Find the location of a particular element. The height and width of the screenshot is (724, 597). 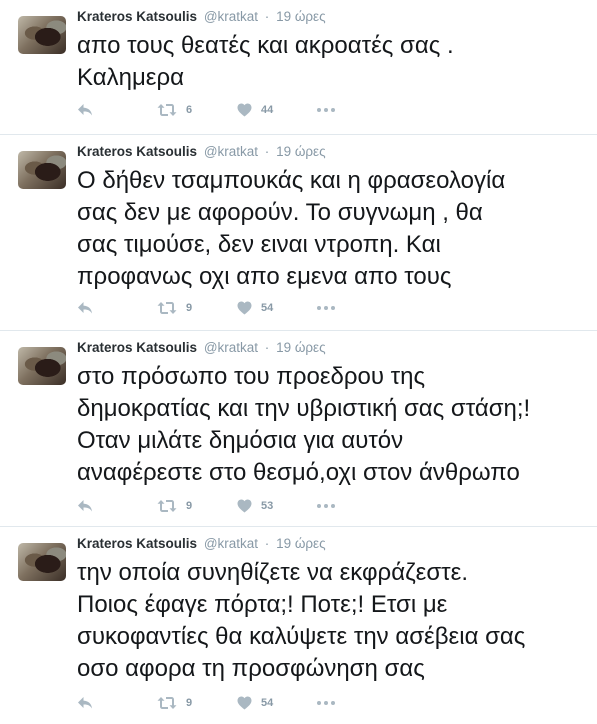

retweet-button: 6 is located at coordinates (174, 110).